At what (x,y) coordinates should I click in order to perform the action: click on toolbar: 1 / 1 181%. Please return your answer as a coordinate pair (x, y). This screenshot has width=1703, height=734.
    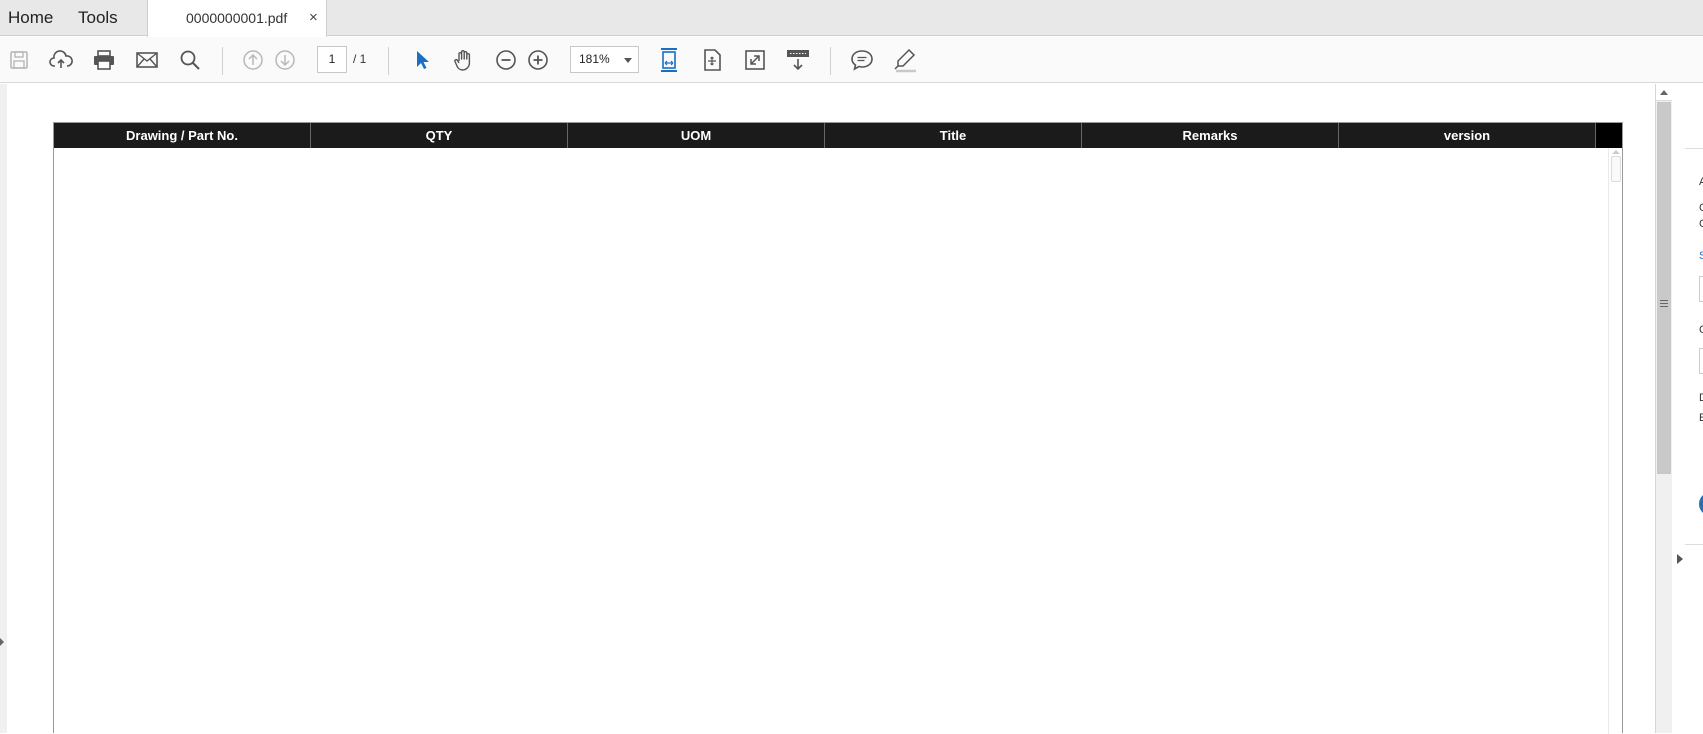
    Looking at the image, I should click on (851, 60).